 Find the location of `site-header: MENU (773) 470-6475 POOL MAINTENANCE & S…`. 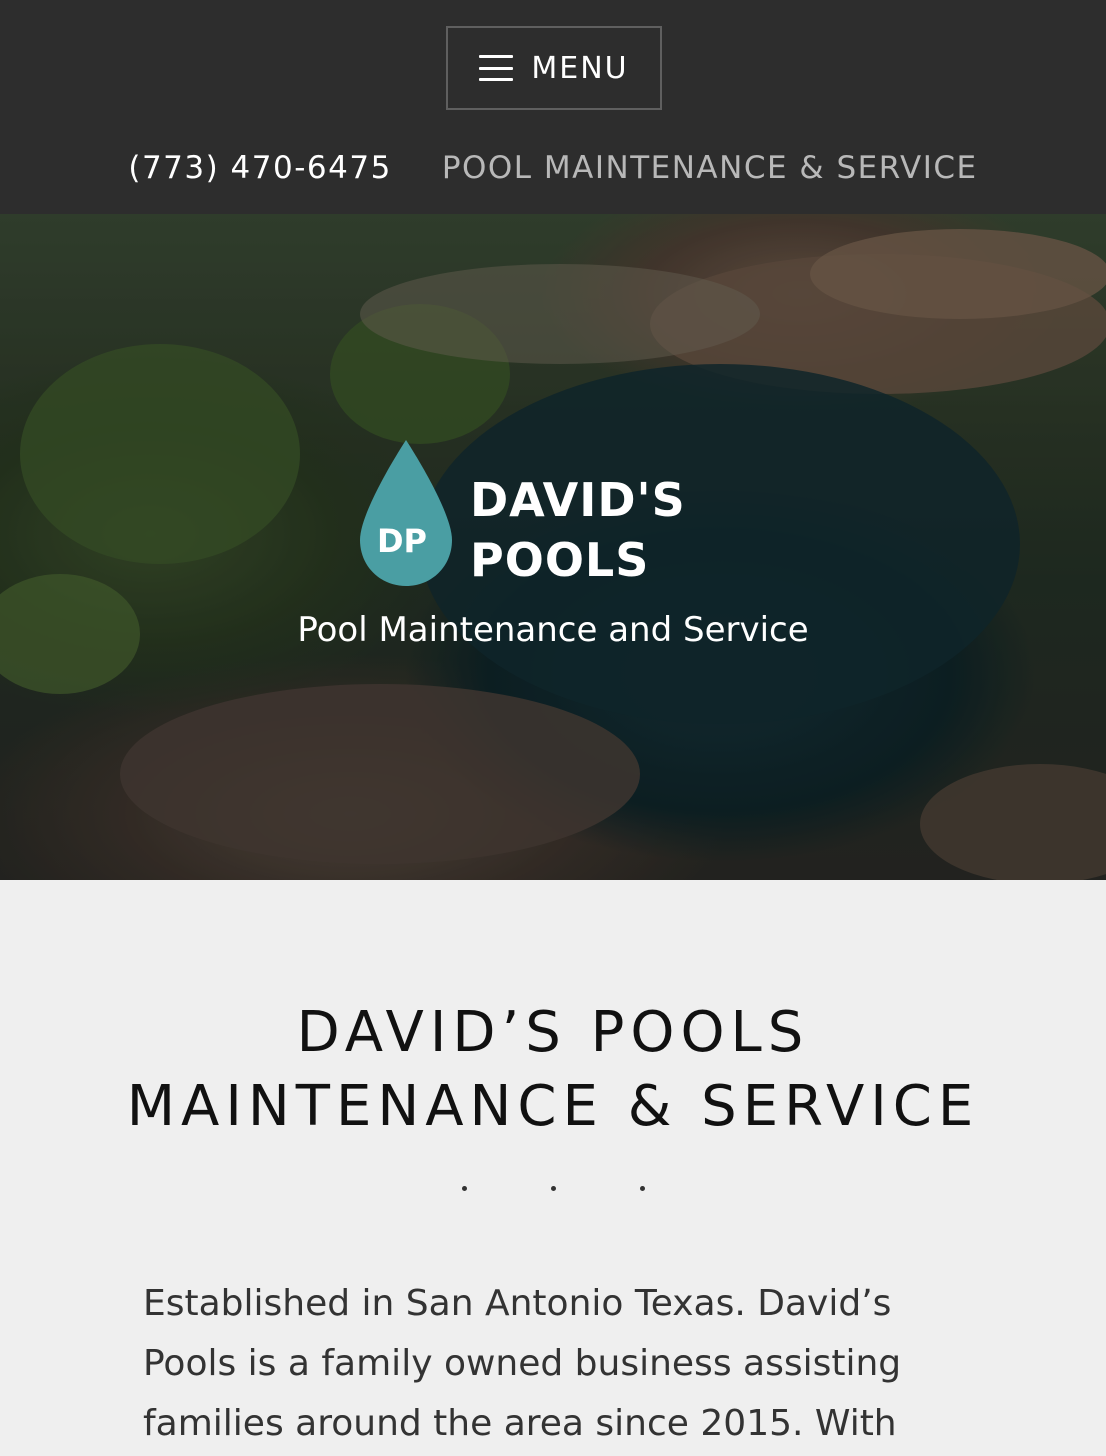

site-header: MENU (773) 470-6475 POOL MAINTENANCE & S… is located at coordinates (553, 107).